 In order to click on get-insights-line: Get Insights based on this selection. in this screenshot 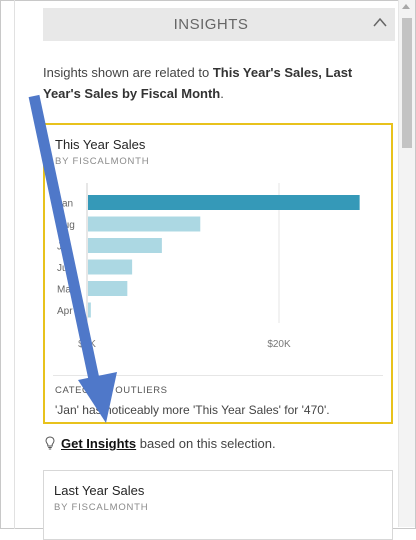, I will do `click(160, 443)`.